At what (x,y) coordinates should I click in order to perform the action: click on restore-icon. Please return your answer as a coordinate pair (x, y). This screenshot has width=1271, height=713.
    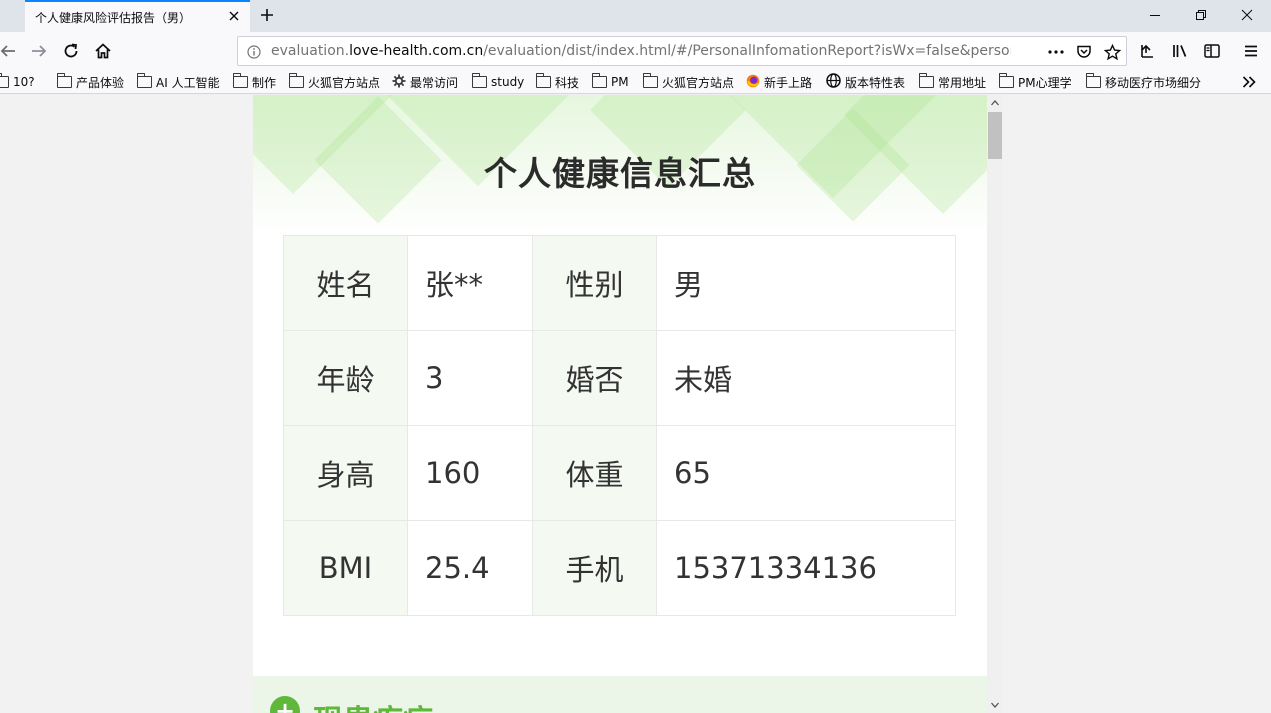
    Looking at the image, I should click on (1201, 15).